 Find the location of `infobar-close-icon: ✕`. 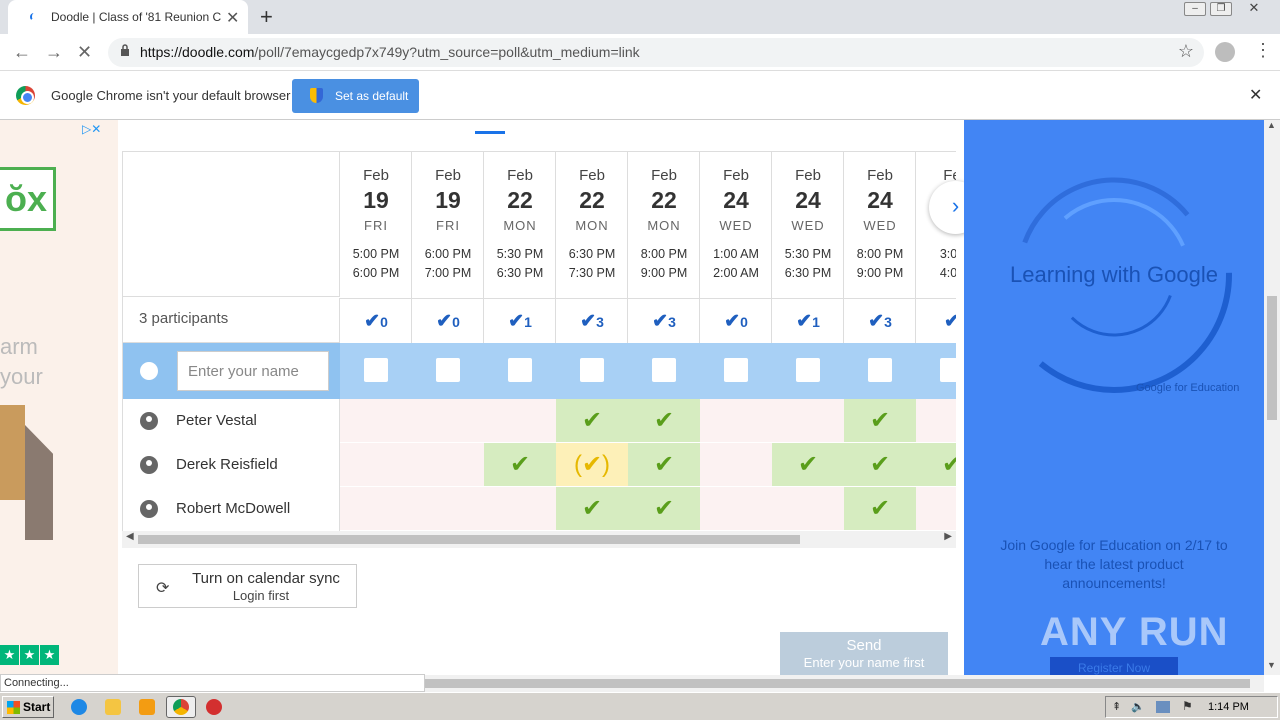

infobar-close-icon: ✕ is located at coordinates (1255, 95).